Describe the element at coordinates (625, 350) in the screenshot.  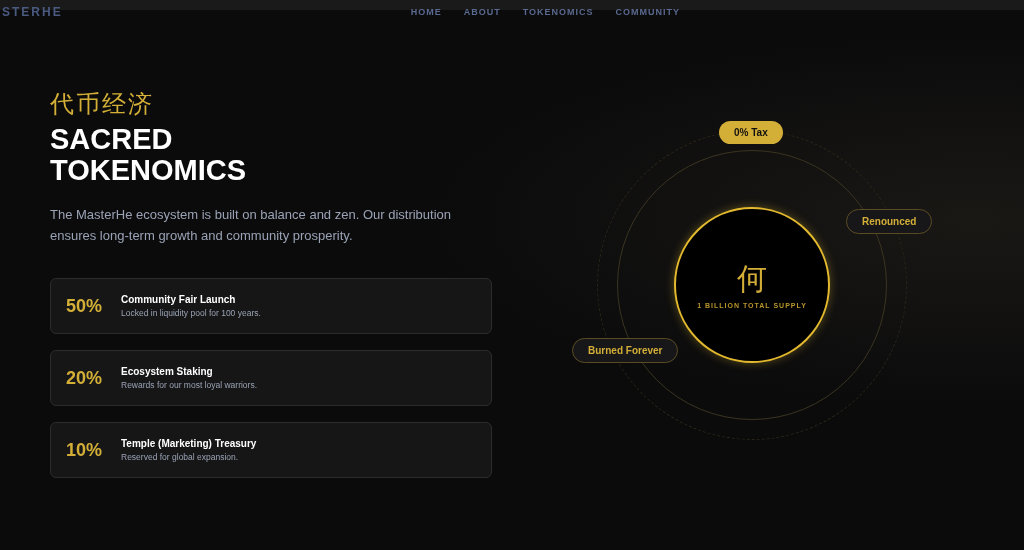
I see `feature-badge: Burned Forever` at that location.